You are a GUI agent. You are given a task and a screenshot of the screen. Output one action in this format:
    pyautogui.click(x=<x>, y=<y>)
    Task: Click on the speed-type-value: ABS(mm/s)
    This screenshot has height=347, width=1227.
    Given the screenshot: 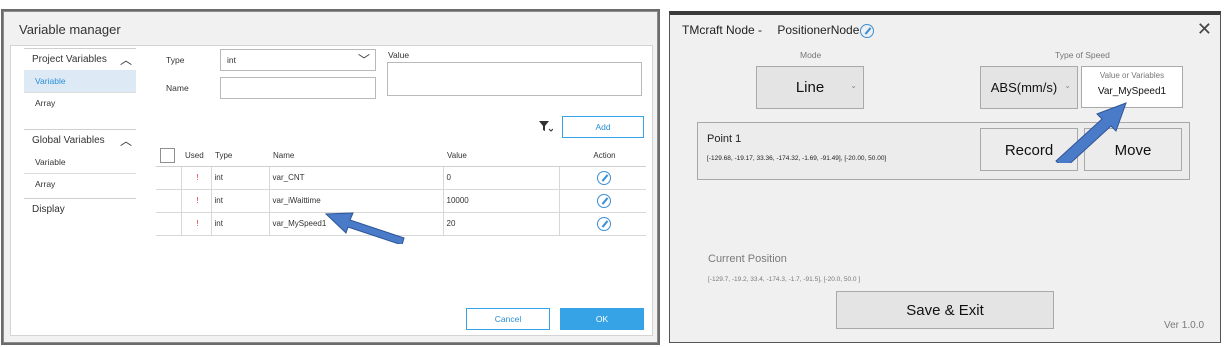 What is the action you would take?
    pyautogui.click(x=1024, y=87)
    